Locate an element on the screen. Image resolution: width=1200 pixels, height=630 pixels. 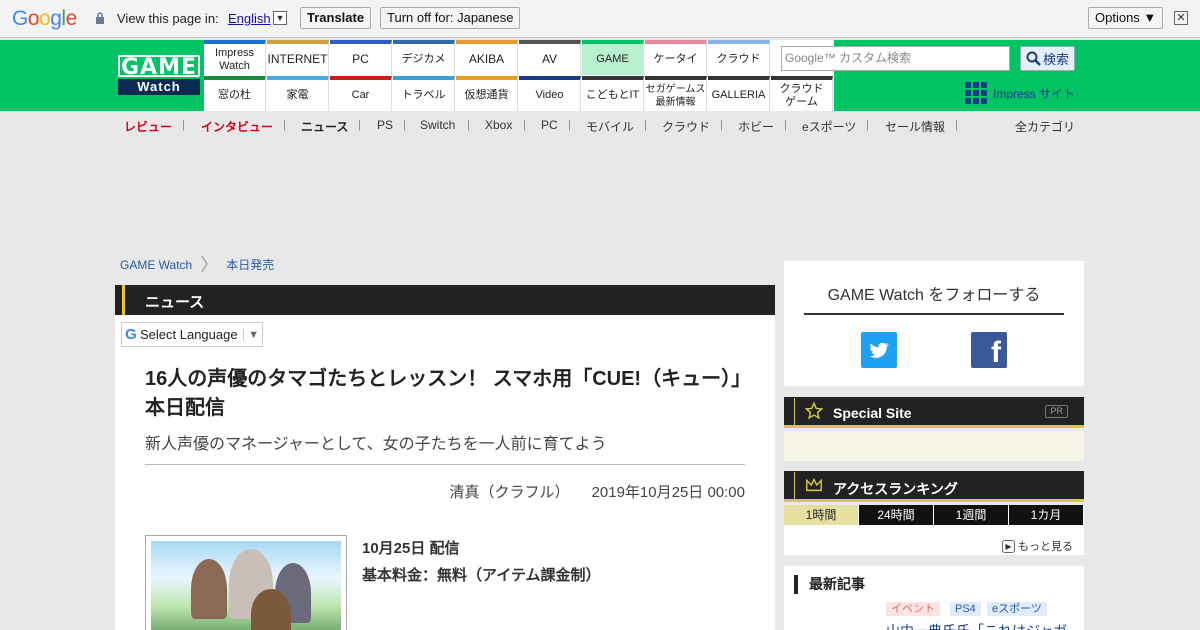
site-link-impress-watch: Impress Watch is located at coordinates (235, 57).